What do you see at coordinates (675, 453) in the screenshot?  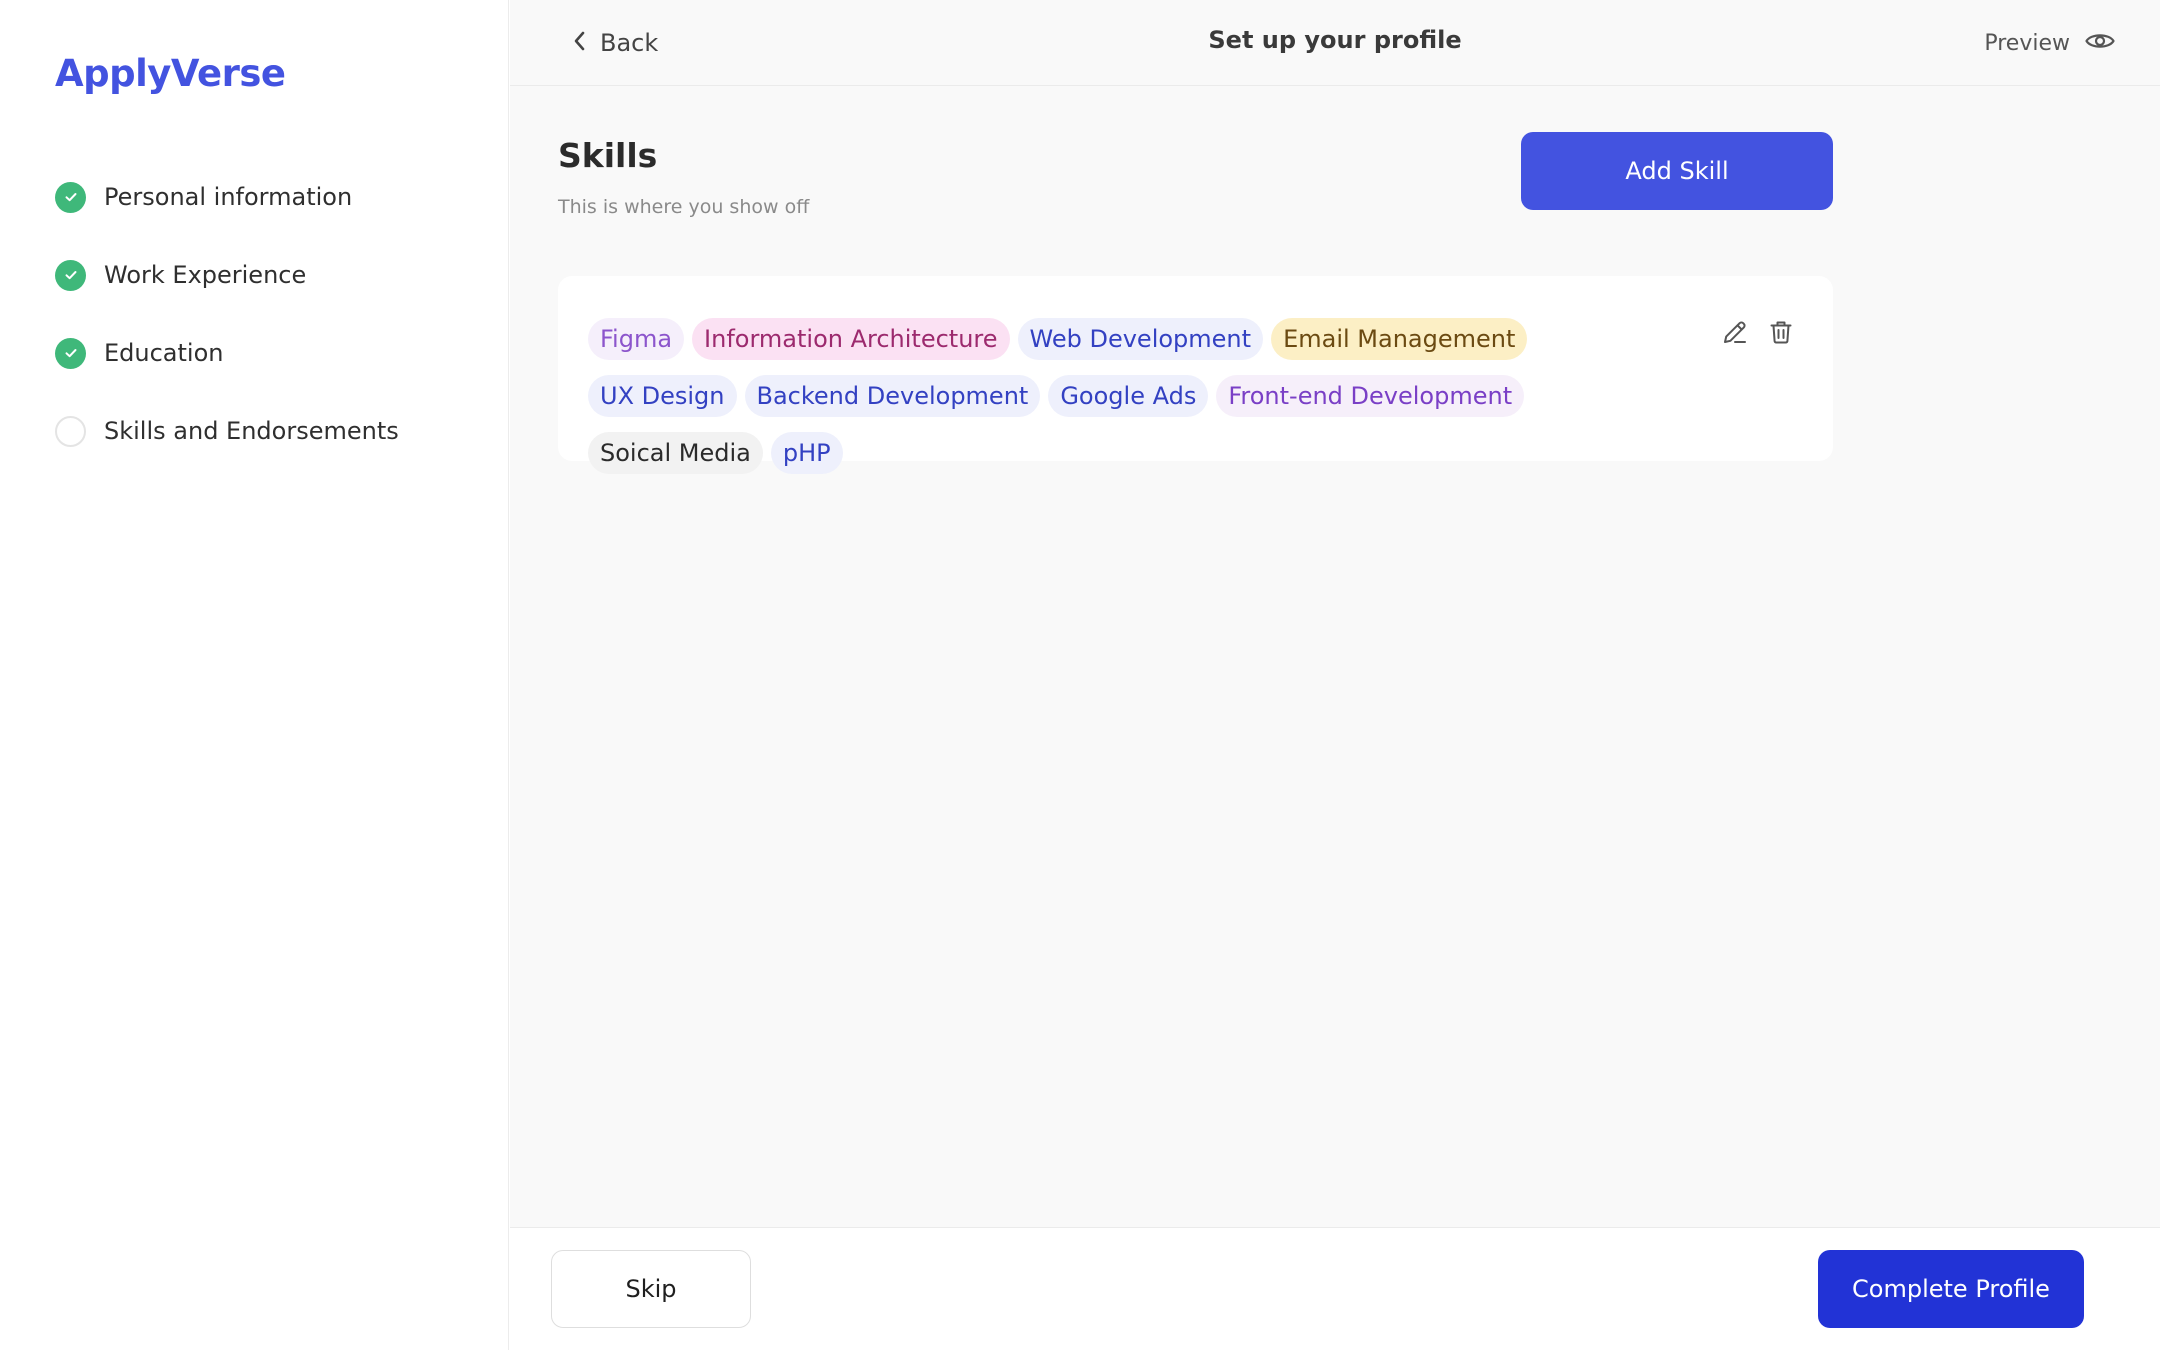 I see `skill-chip: Soical Media` at bounding box center [675, 453].